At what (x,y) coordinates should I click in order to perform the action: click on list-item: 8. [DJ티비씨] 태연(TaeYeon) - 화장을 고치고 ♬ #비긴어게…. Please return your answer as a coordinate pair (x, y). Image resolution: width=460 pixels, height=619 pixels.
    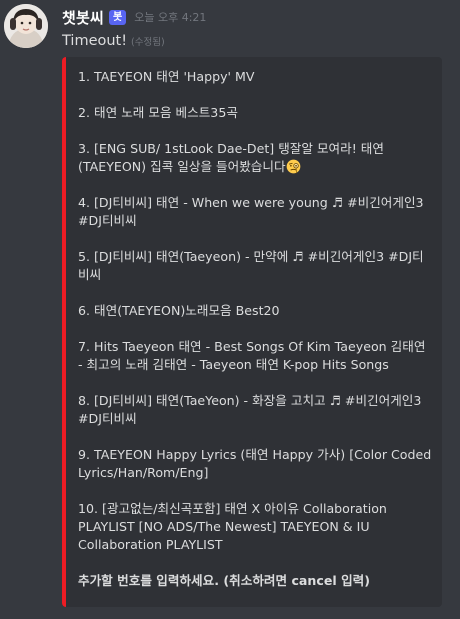
    Looking at the image, I should click on (250, 409).